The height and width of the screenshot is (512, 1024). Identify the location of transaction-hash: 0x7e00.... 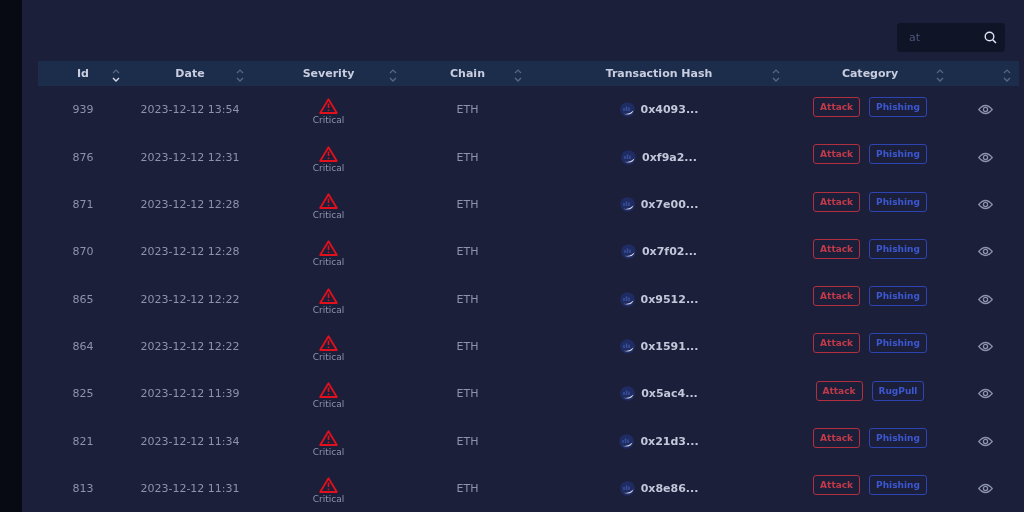
(669, 205).